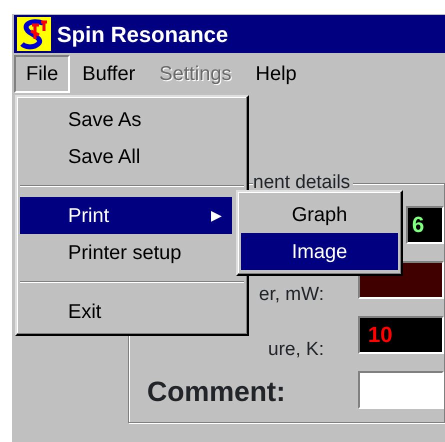 Image resolution: width=445 pixels, height=442 pixels. Describe the element at coordinates (126, 215) in the screenshot. I see `menu-item: Print ▶` at that location.